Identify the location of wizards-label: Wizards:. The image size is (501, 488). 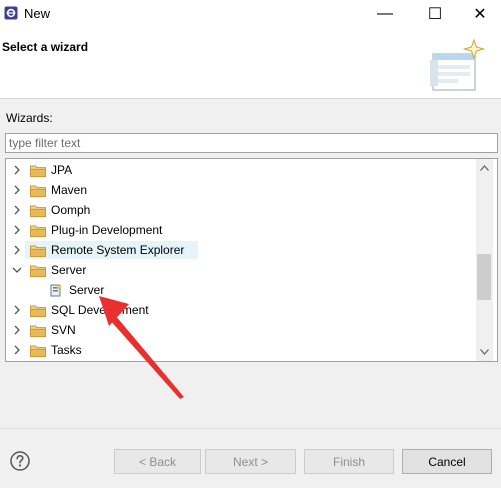
(29, 118).